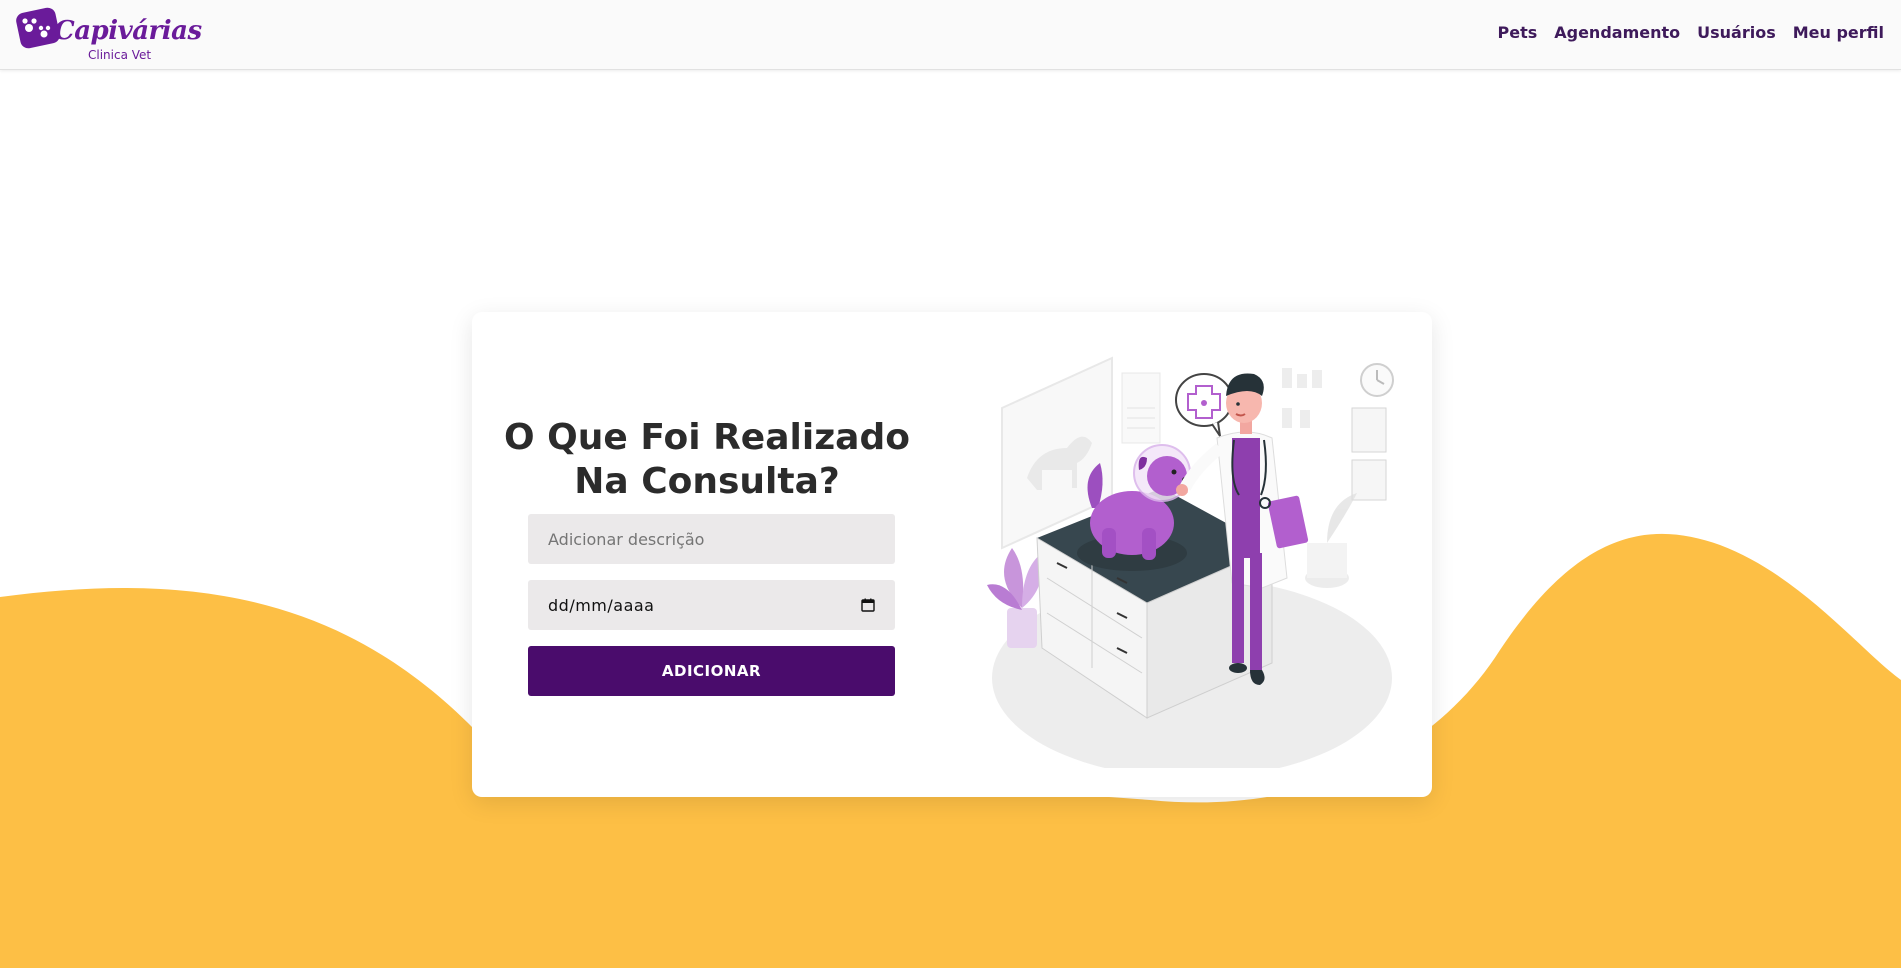 This screenshot has width=1901, height=968. I want to click on brand-logo: Capivárias Clinica Vet, so click(108, 34).